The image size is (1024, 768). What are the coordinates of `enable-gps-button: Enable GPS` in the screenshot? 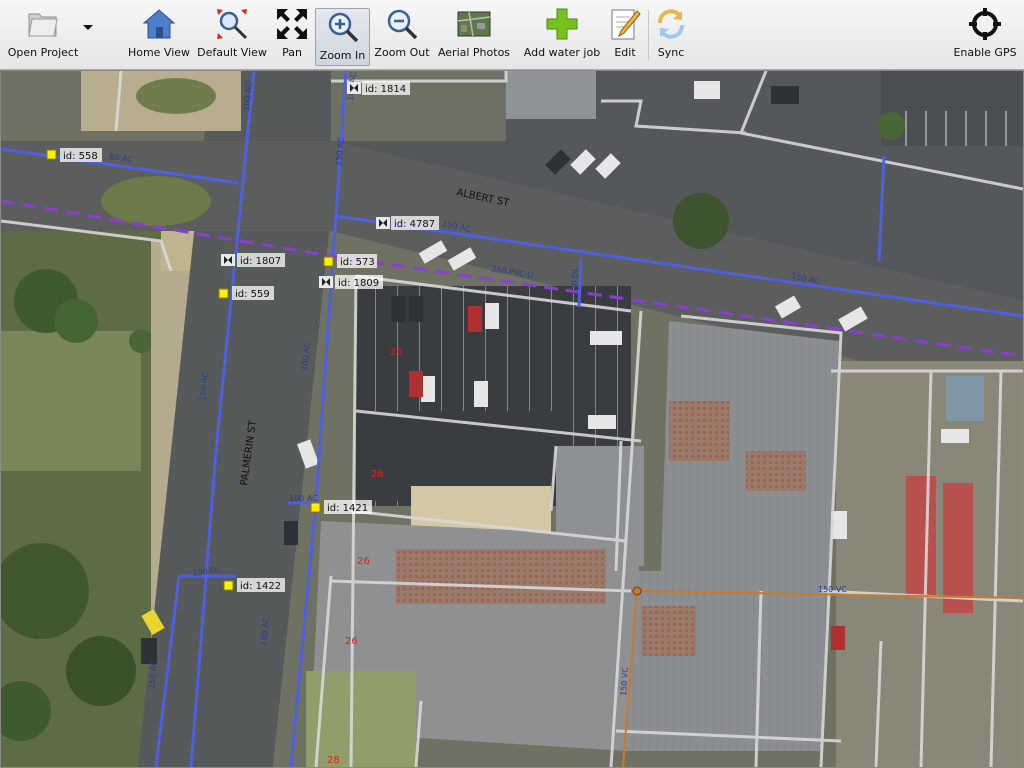 It's located at (985, 35).